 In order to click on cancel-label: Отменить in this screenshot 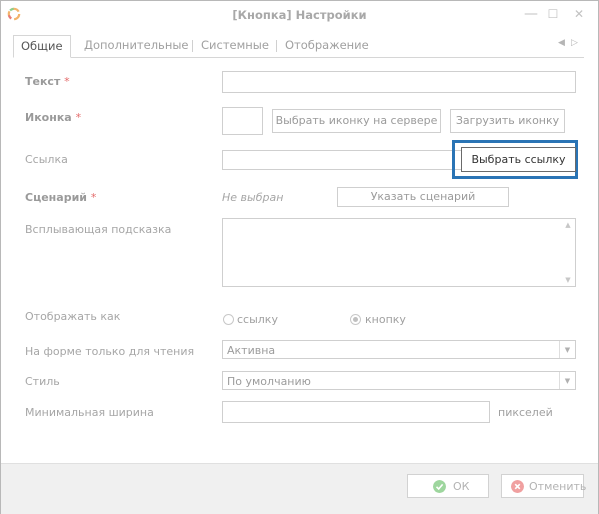, I will do `click(558, 486)`.